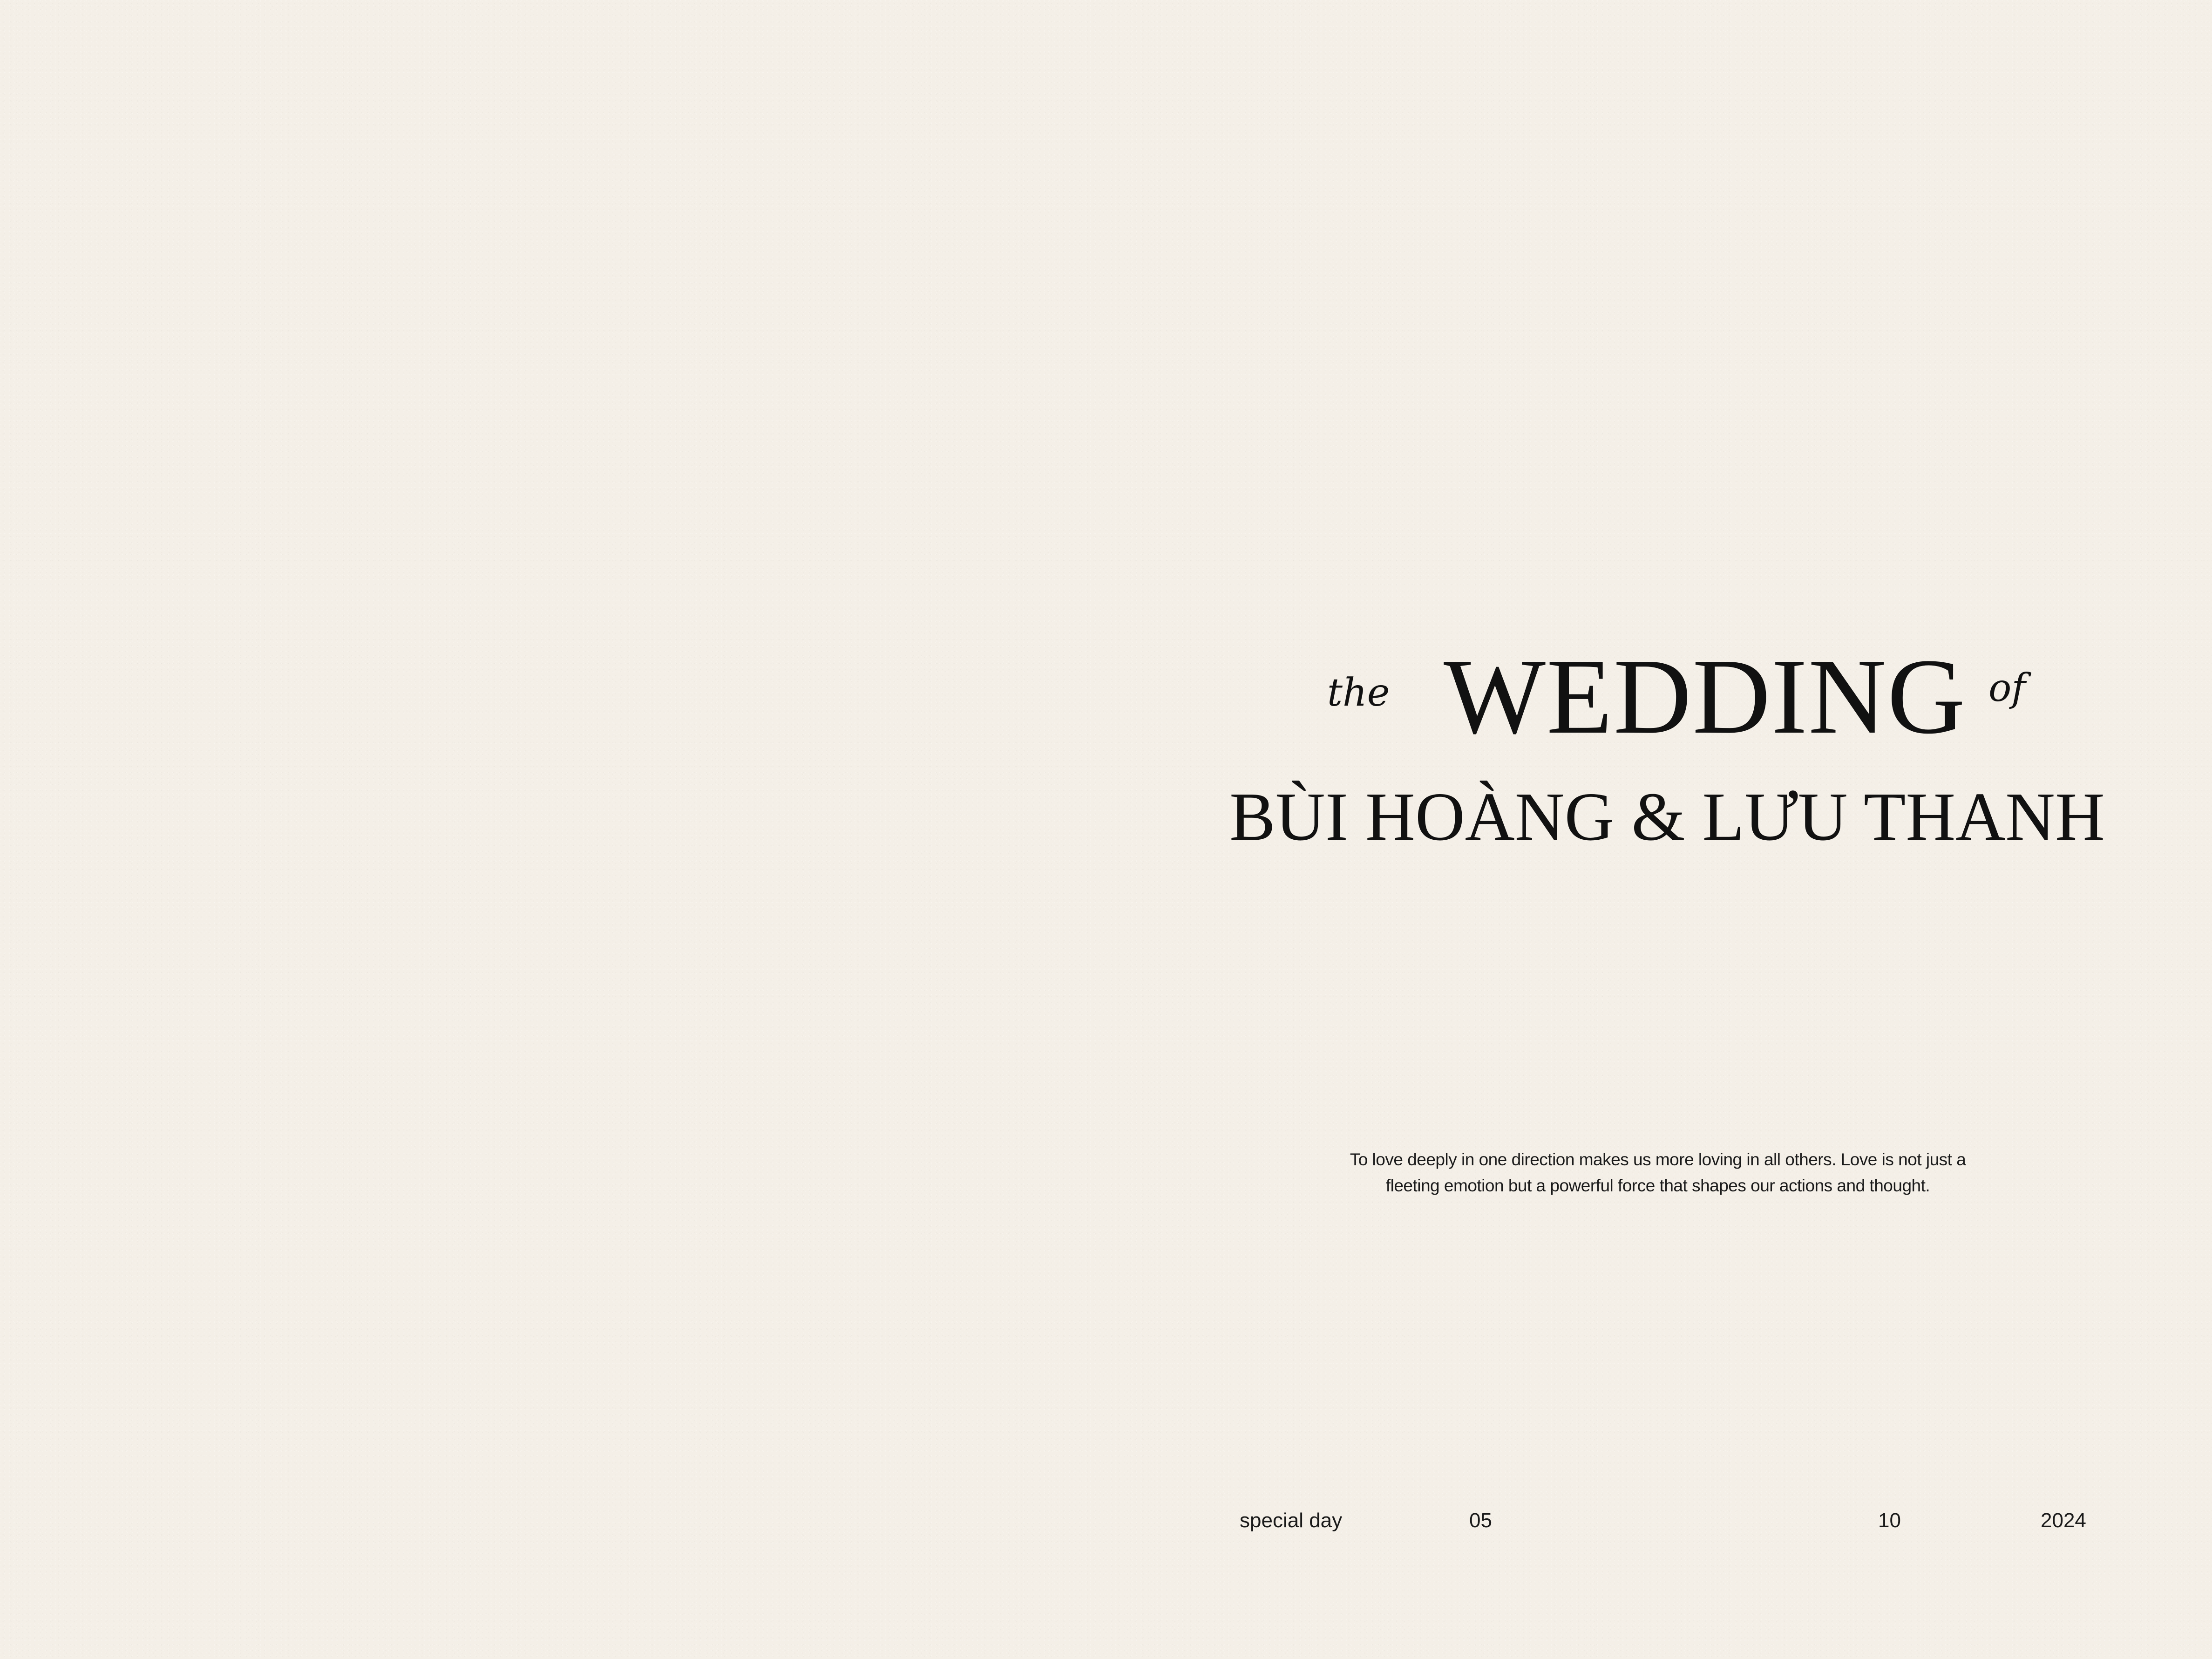 This screenshot has width=2212, height=1659. What do you see at coordinates (1706, 696) in the screenshot?
I see `title-main: WEDDING` at bounding box center [1706, 696].